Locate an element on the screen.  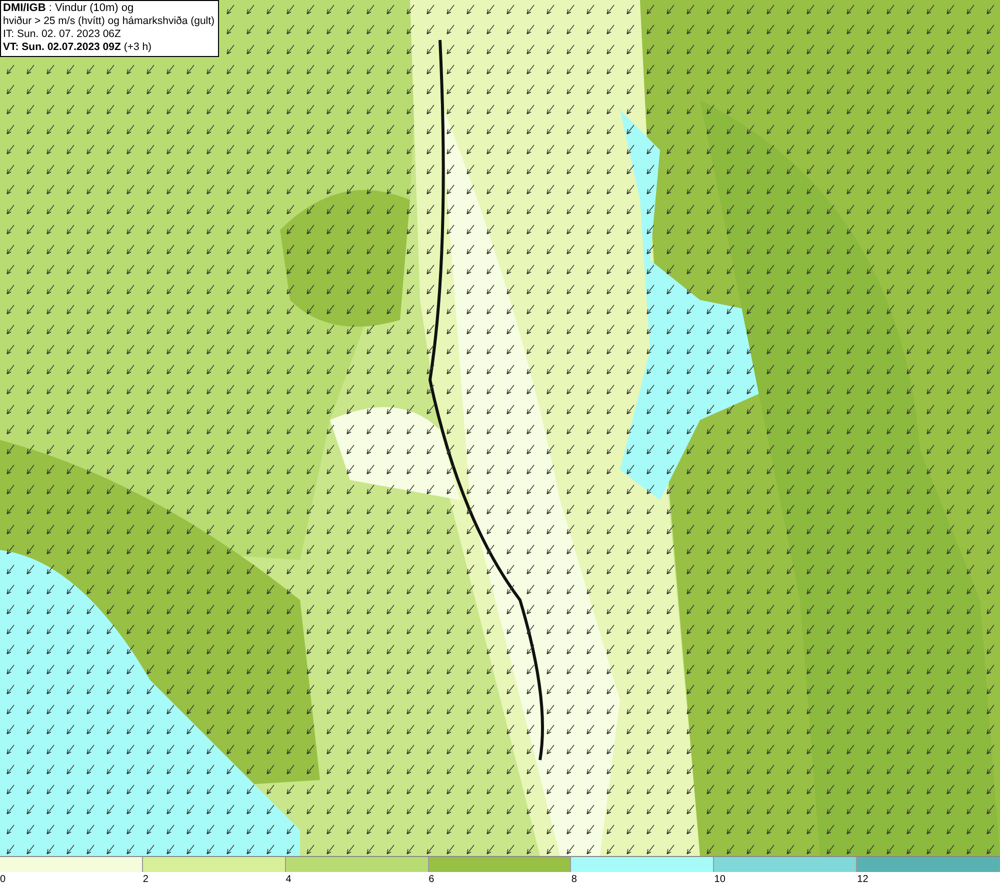
scale-tick-label: 8 is located at coordinates (574, 879).